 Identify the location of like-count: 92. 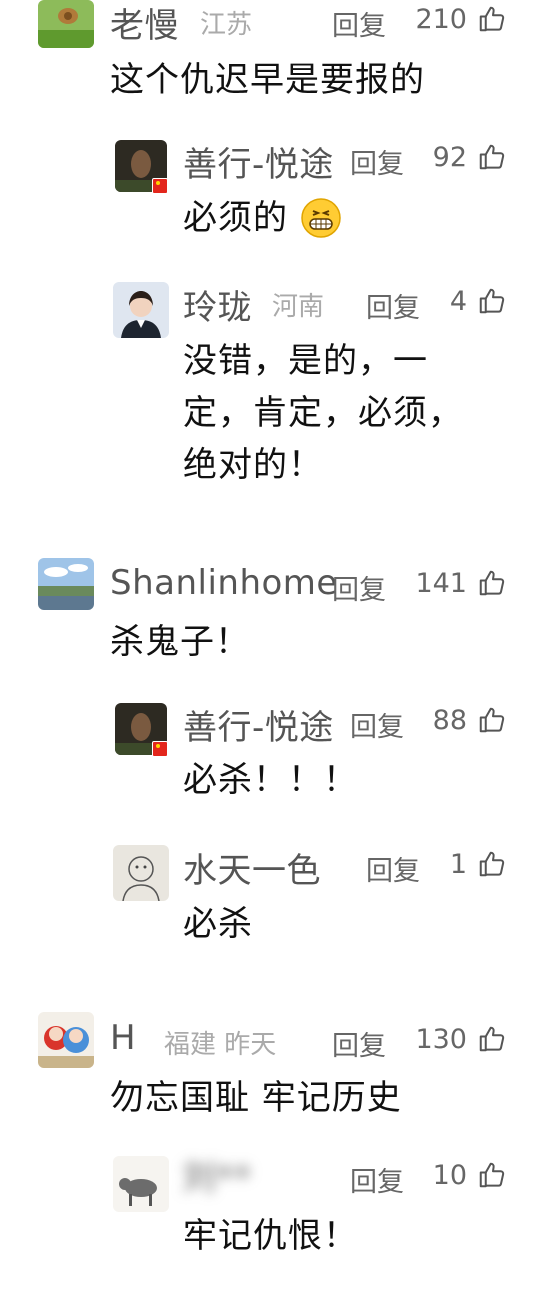
(449, 157).